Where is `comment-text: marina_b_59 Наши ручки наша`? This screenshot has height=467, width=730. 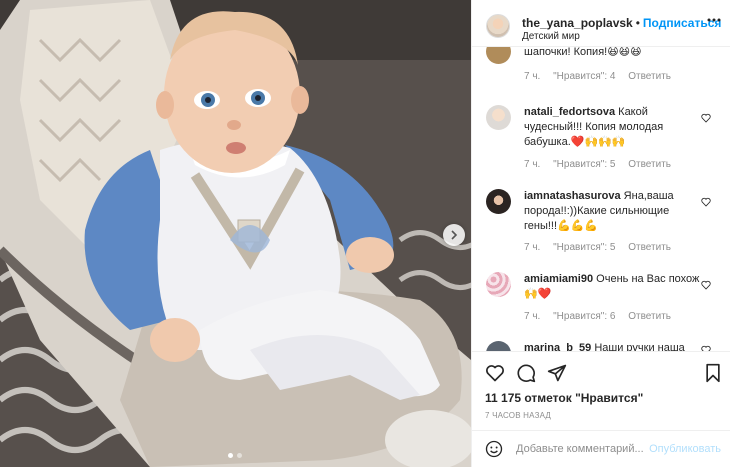
comment-text: marina_b_59 Наши ручки наша is located at coordinates (613, 346).